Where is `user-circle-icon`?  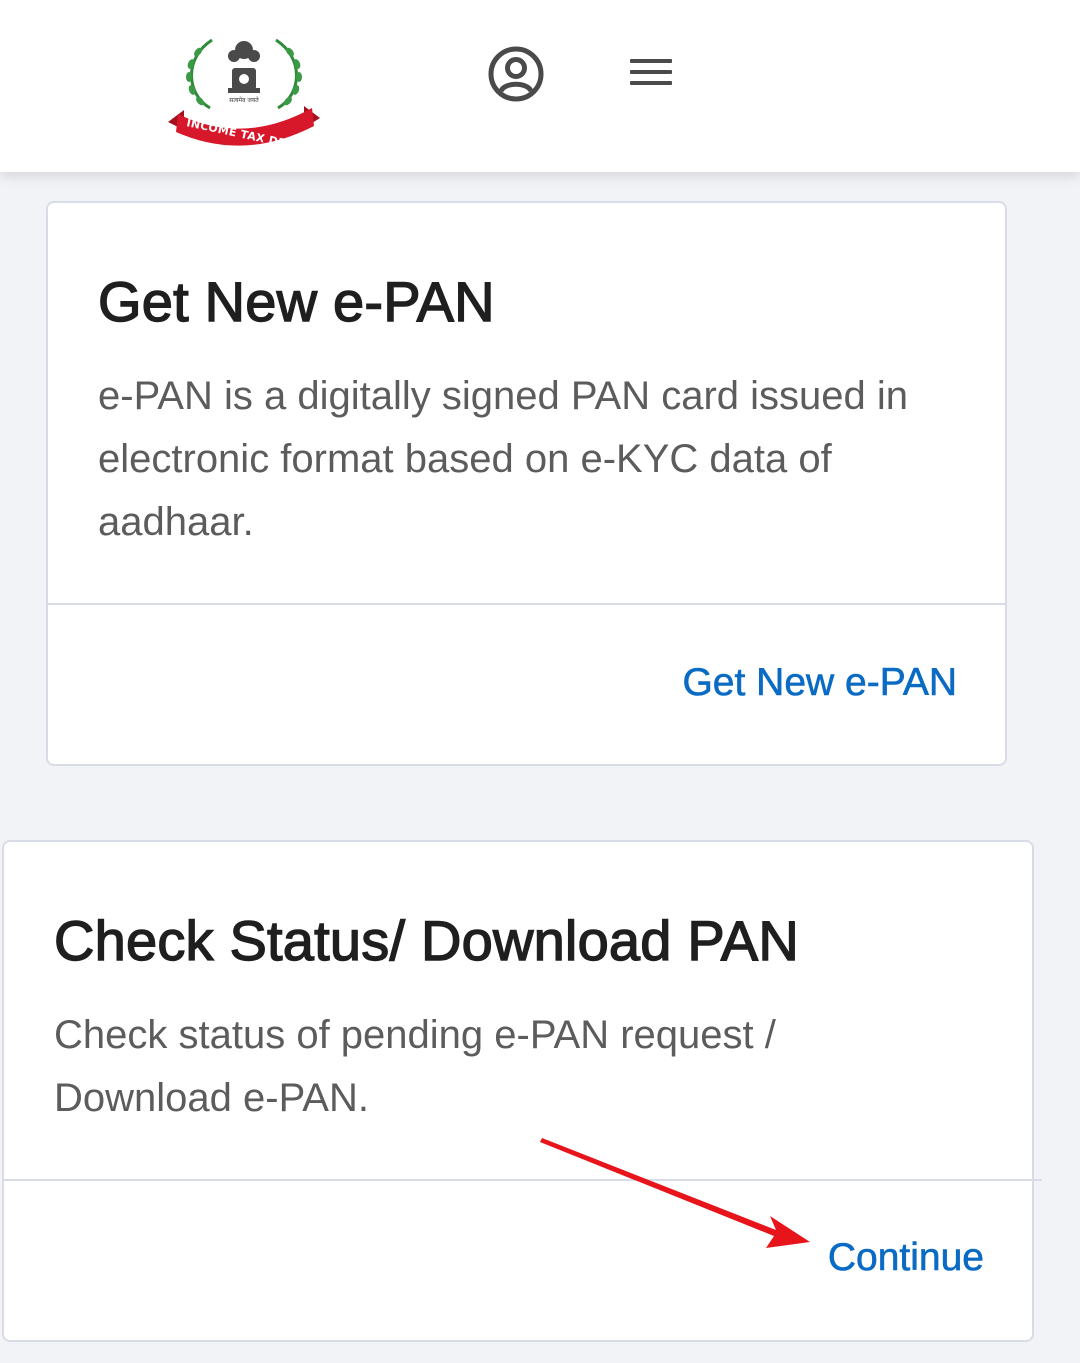 user-circle-icon is located at coordinates (516, 74).